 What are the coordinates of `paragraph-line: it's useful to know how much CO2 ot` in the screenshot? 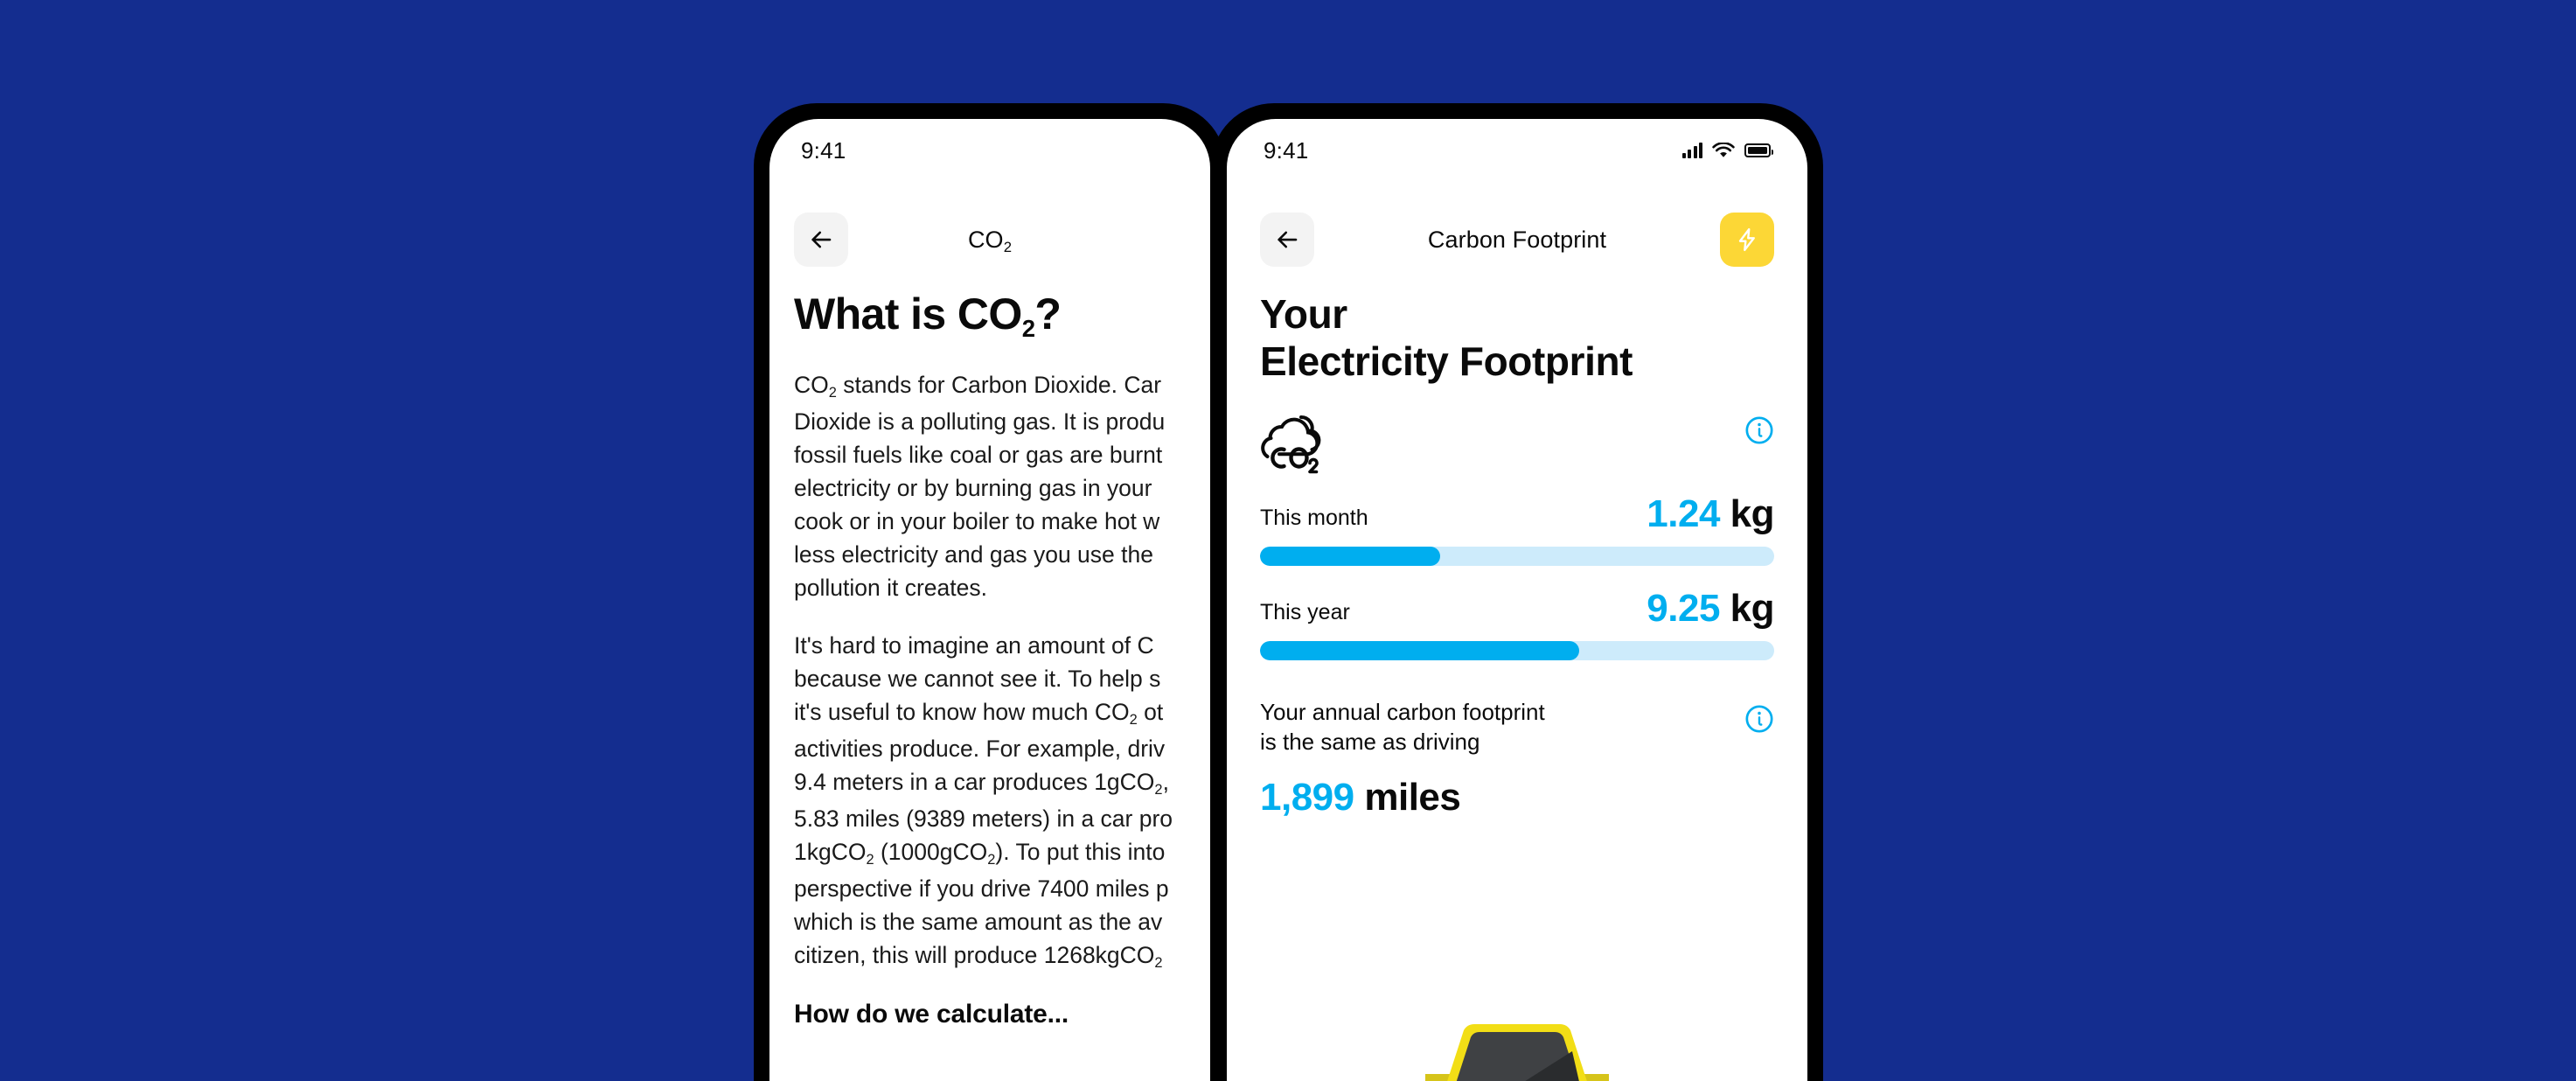 It's located at (978, 713).